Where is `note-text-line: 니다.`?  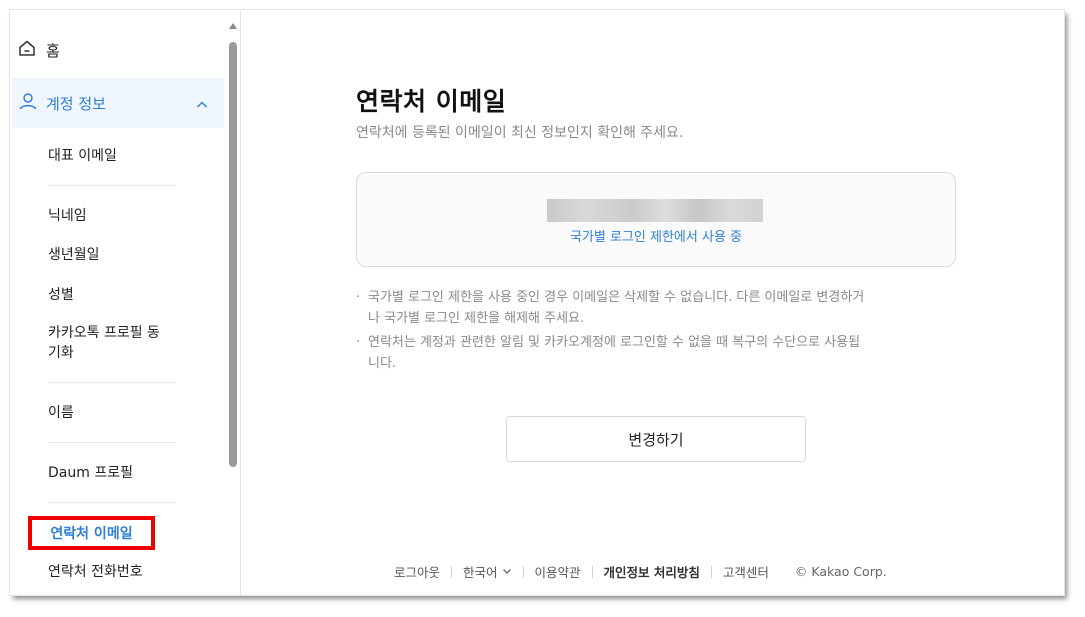
note-text-line: 니다. is located at coordinates (382, 363).